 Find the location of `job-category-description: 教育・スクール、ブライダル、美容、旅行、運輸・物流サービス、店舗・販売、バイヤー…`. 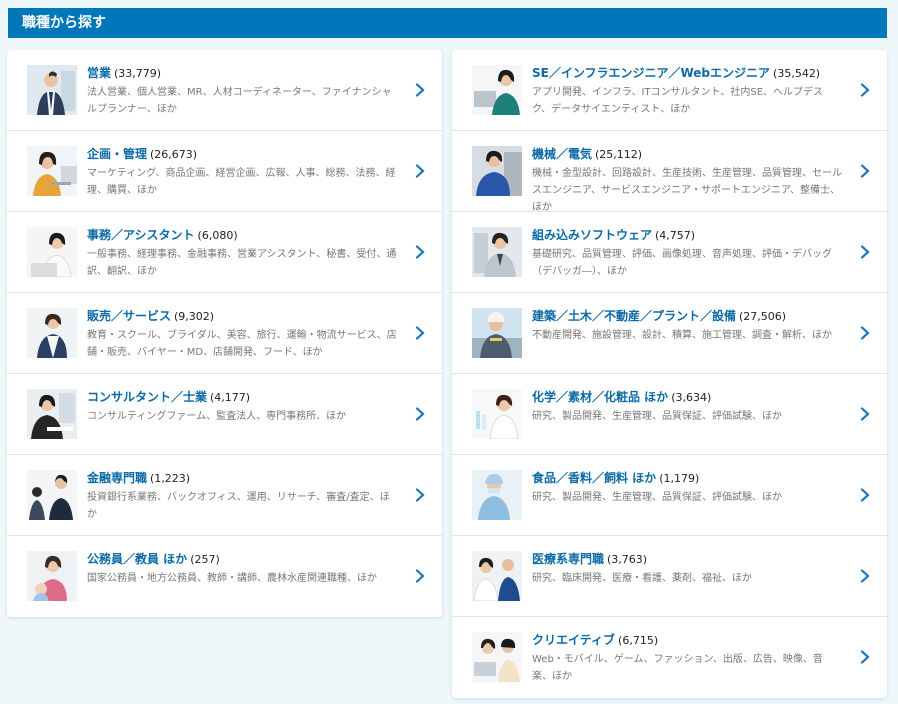

job-category-description: 教育・スクール、ブライダル、美容、旅行、運輸・物流サービス、店舗・販売、バイヤー… is located at coordinates (242, 344).